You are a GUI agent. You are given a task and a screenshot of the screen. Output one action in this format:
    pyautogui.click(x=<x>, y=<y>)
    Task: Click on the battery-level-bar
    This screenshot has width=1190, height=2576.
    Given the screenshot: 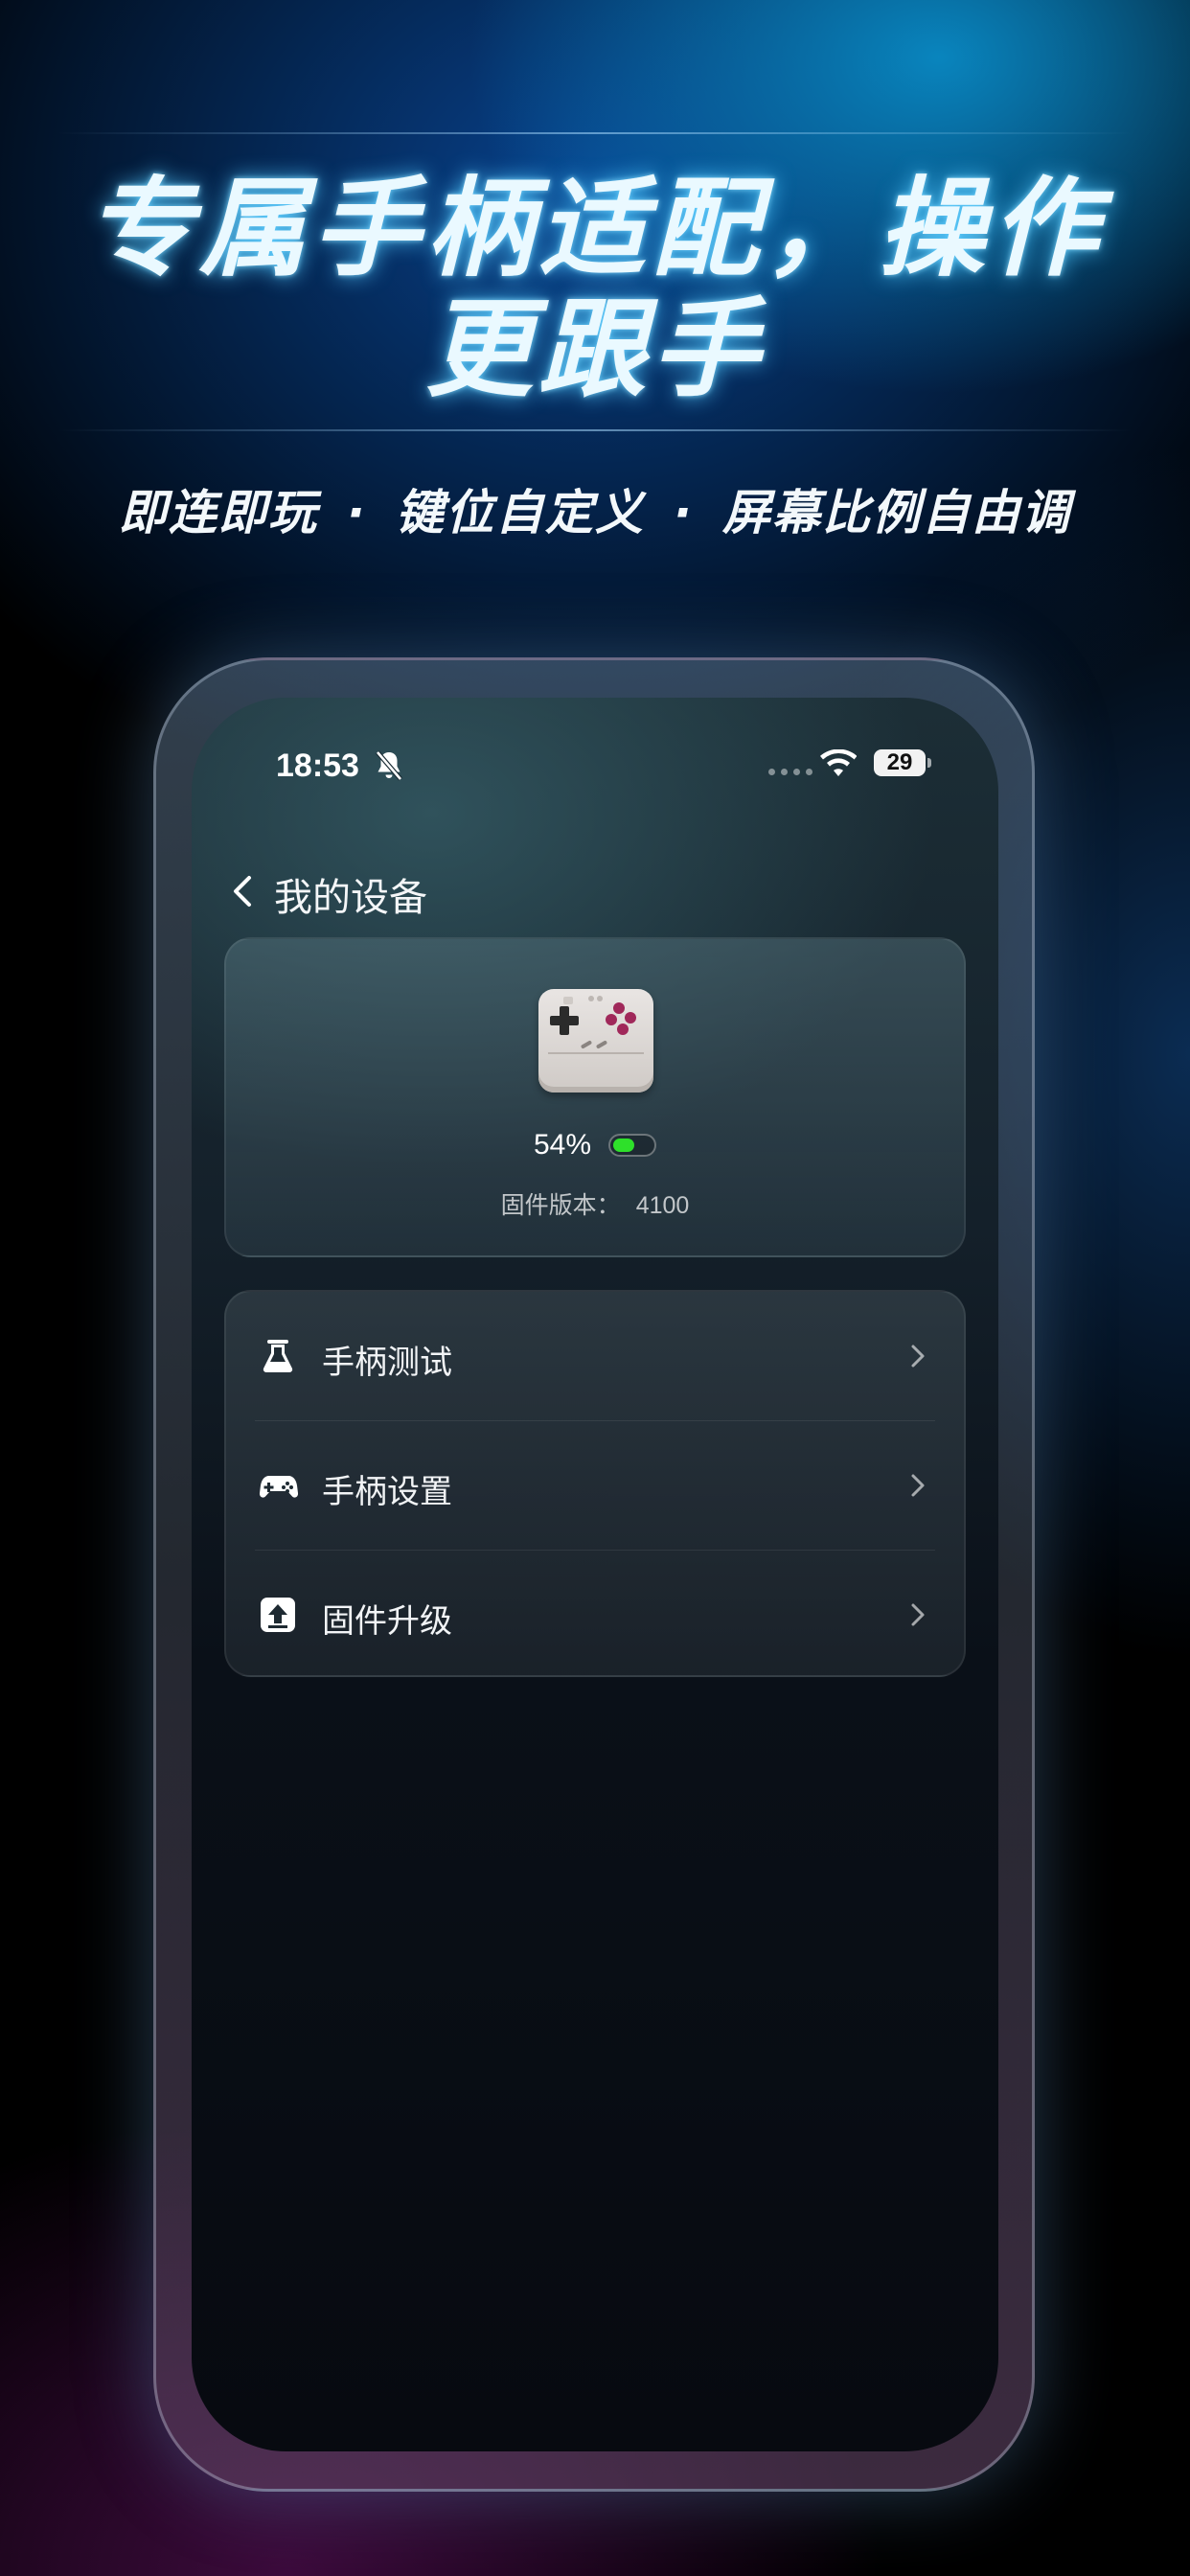 What is the action you would take?
    pyautogui.click(x=633, y=1145)
    